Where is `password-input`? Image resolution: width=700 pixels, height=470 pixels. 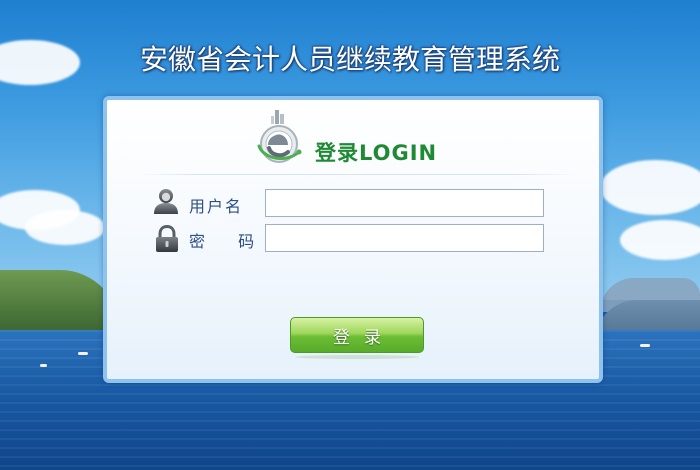 password-input is located at coordinates (404, 238).